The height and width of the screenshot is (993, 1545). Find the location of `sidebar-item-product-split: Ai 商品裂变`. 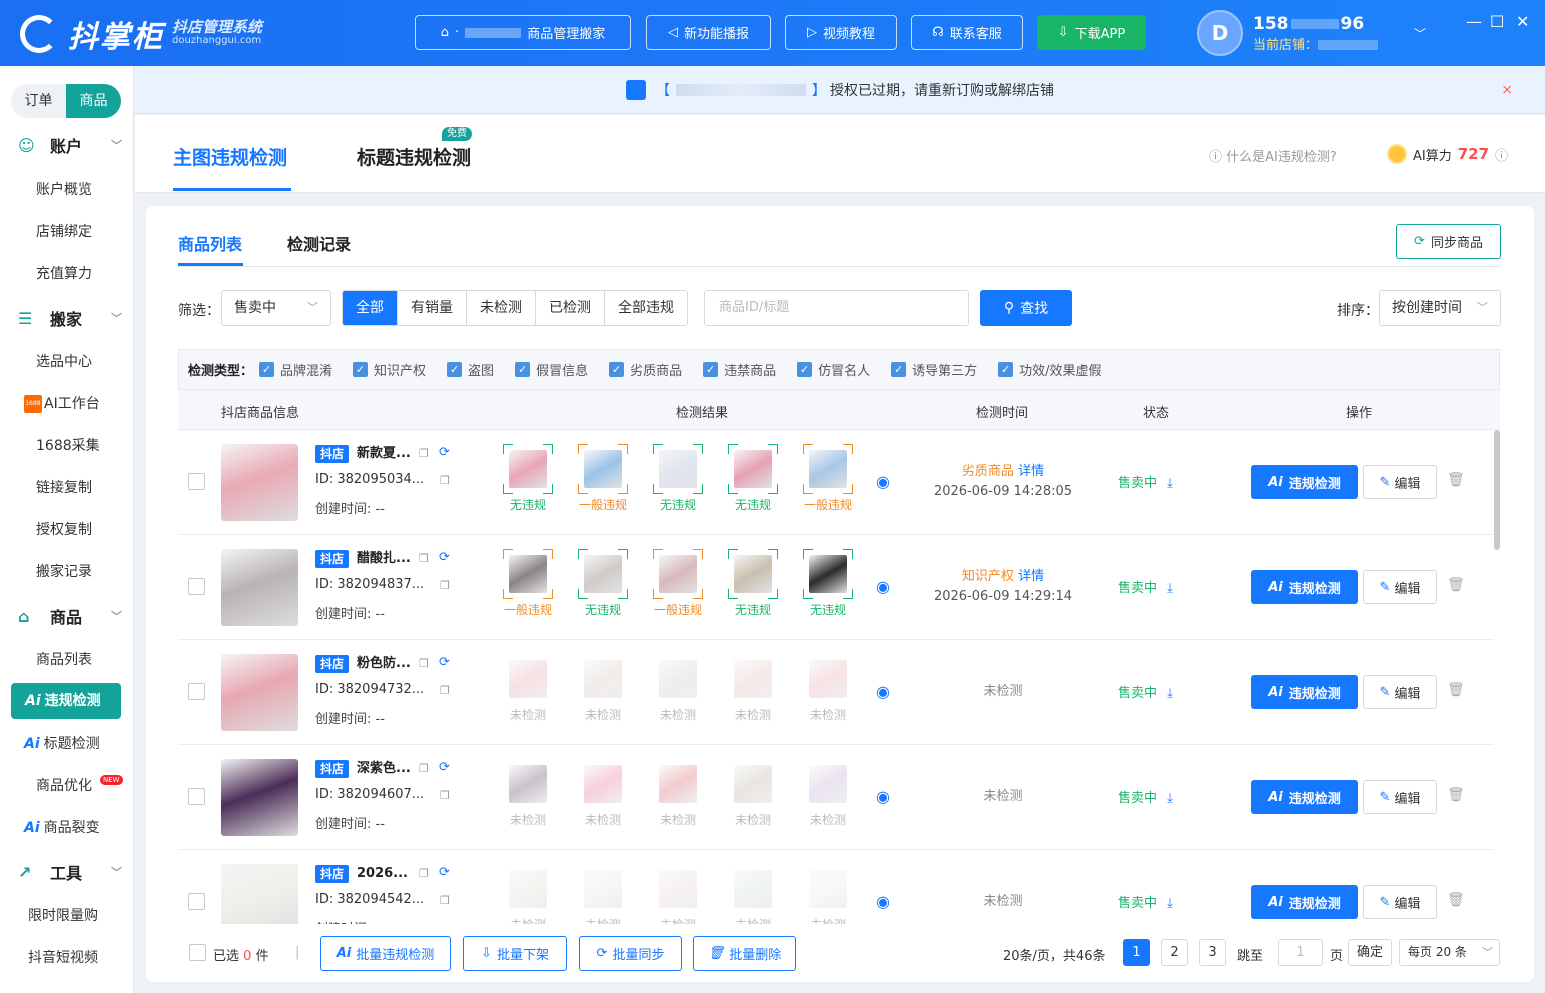

sidebar-item-product-split: Ai 商品裂变 is located at coordinates (67, 828).